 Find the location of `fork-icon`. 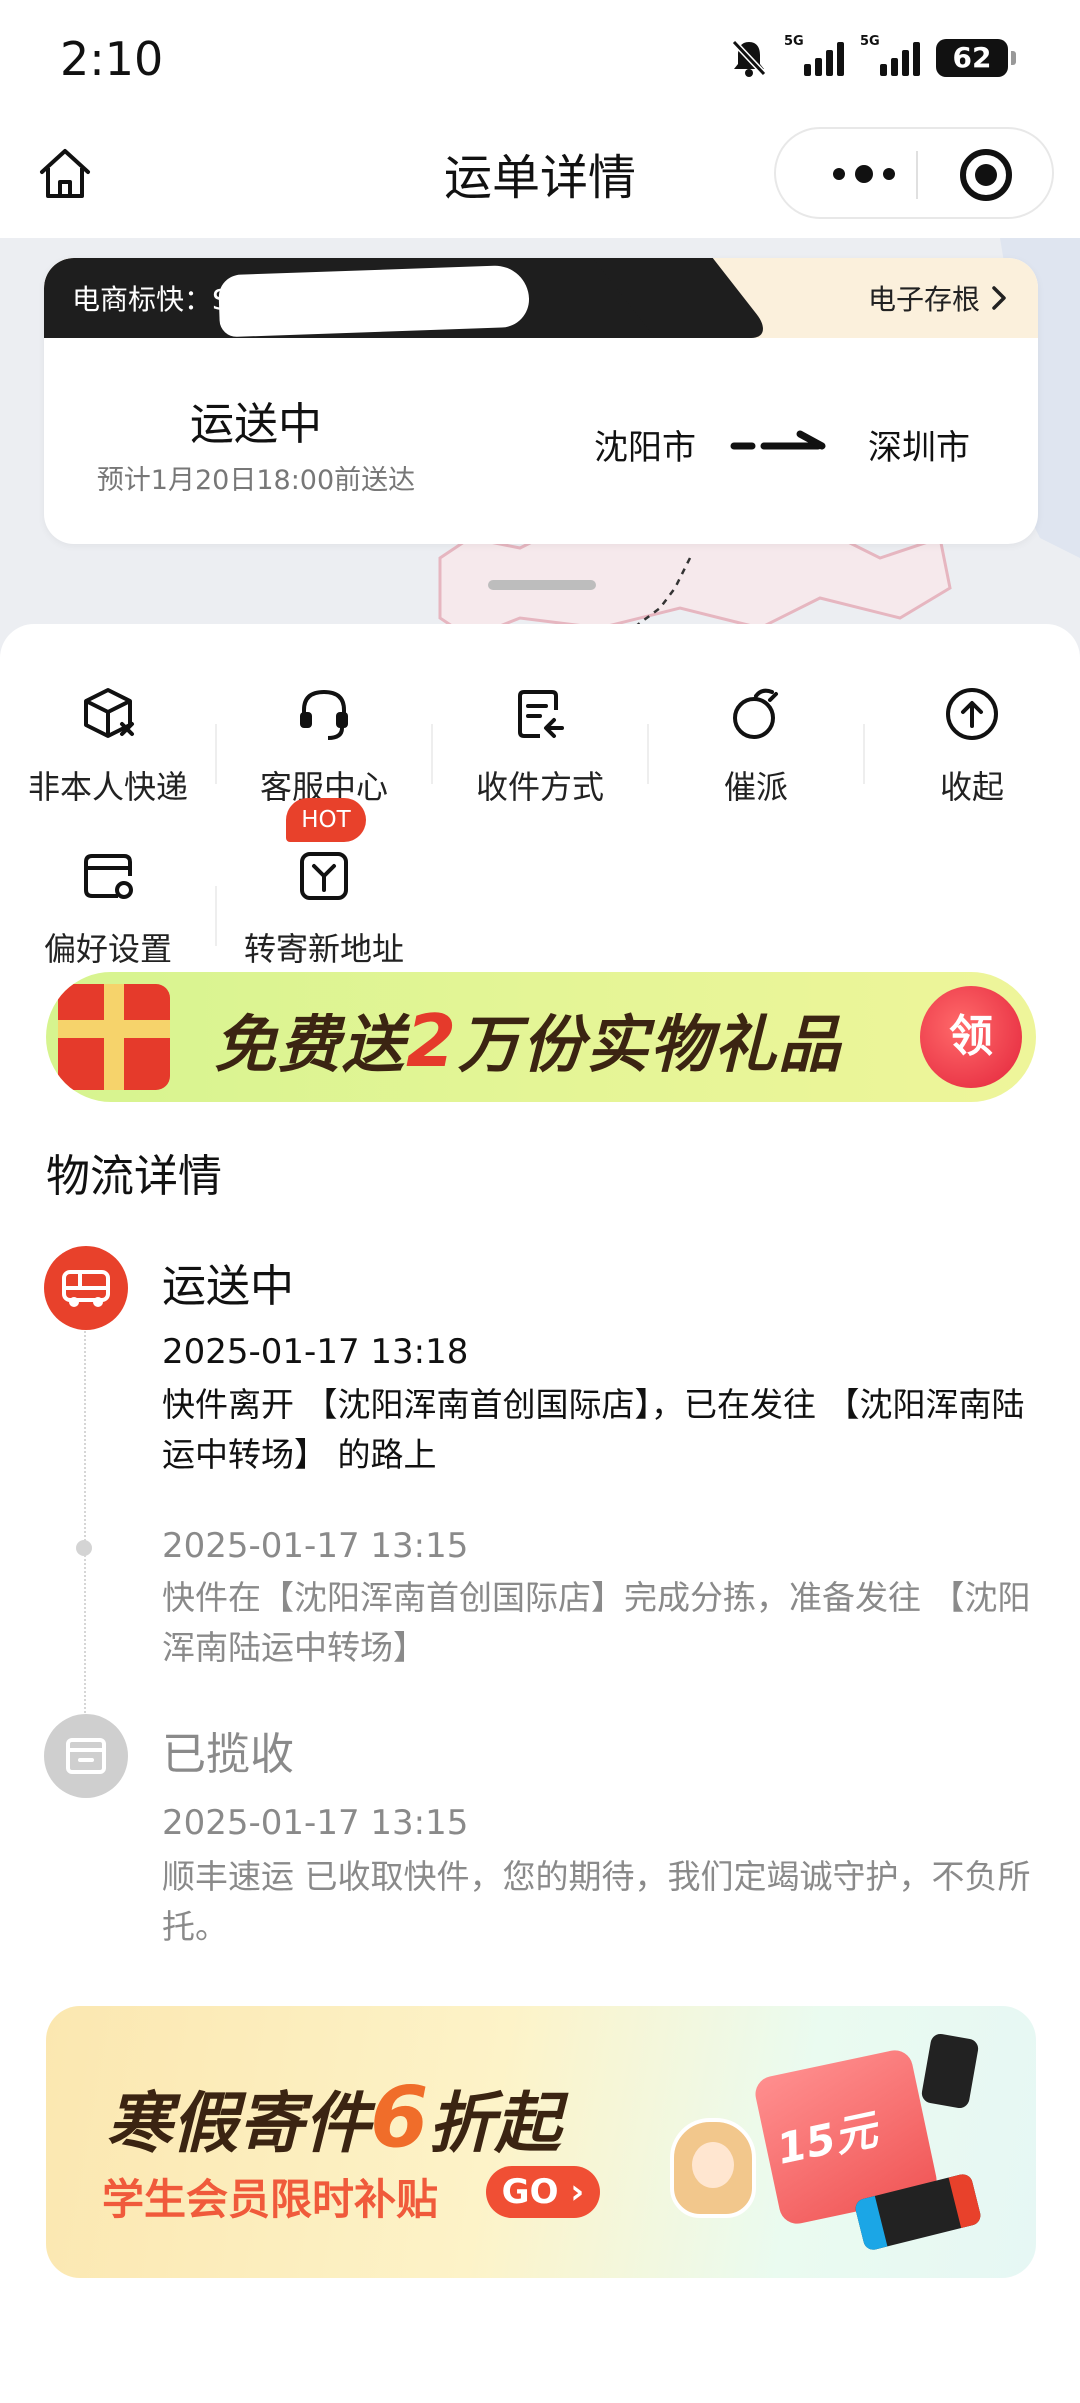

fork-icon is located at coordinates (324, 876).